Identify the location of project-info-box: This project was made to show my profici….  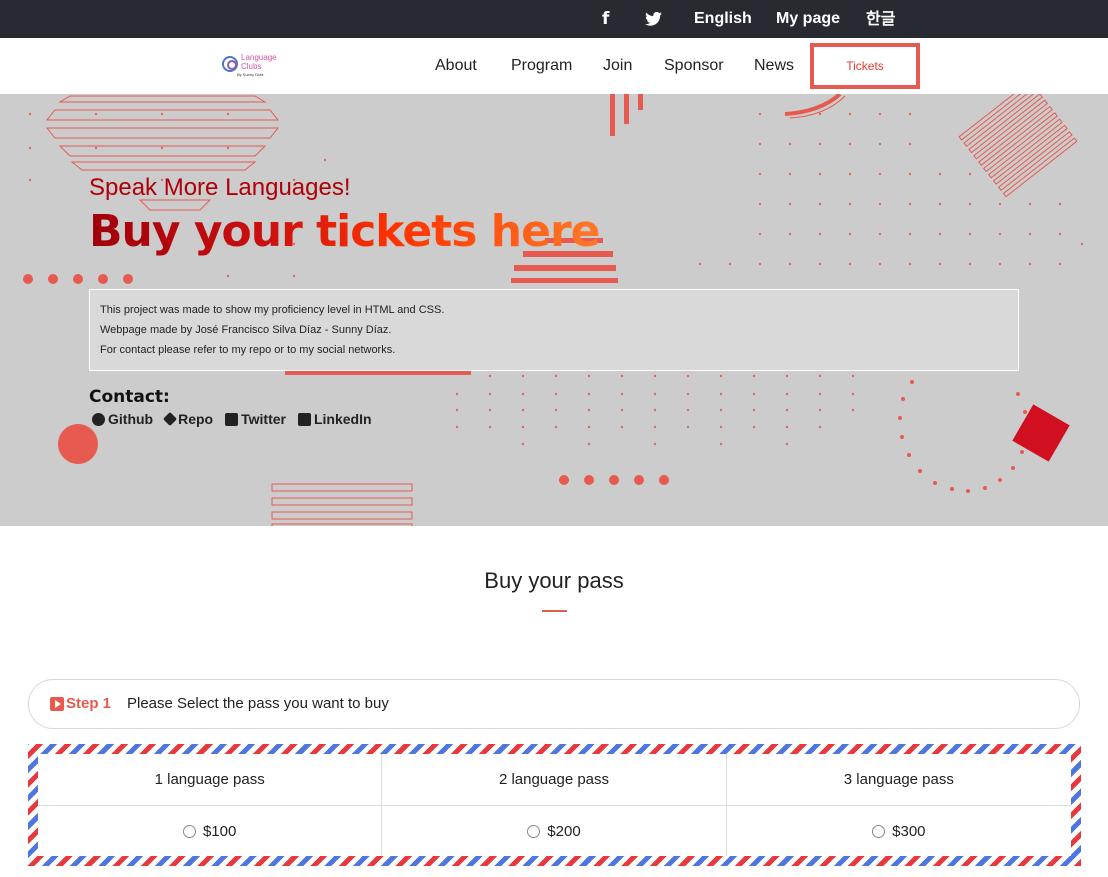
(554, 330).